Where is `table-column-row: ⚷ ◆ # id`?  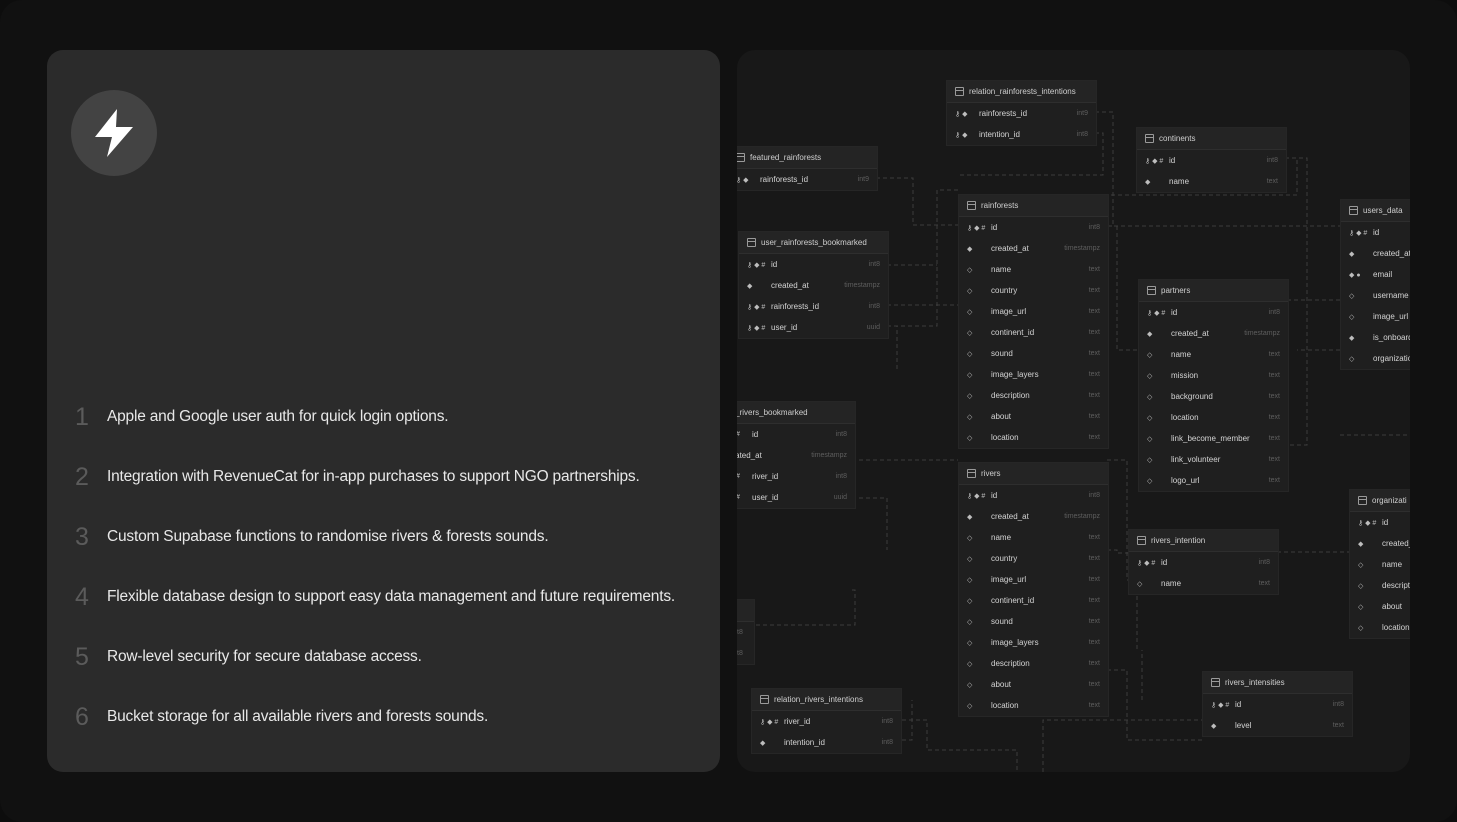
table-column-row: ⚷ ◆ # id is located at coordinates (1375, 232).